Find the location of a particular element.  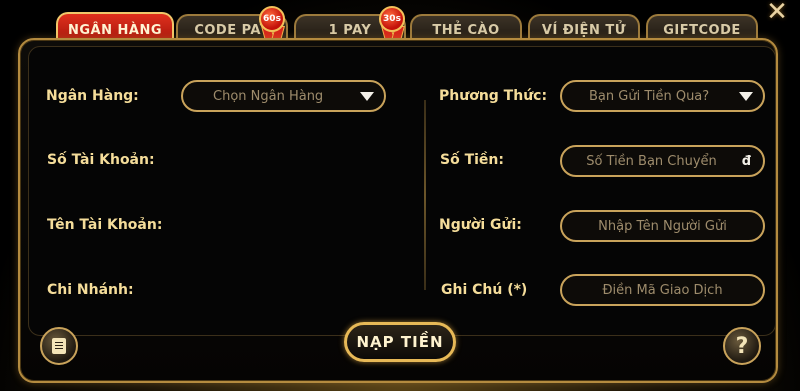

document-icon is located at coordinates (59, 346).